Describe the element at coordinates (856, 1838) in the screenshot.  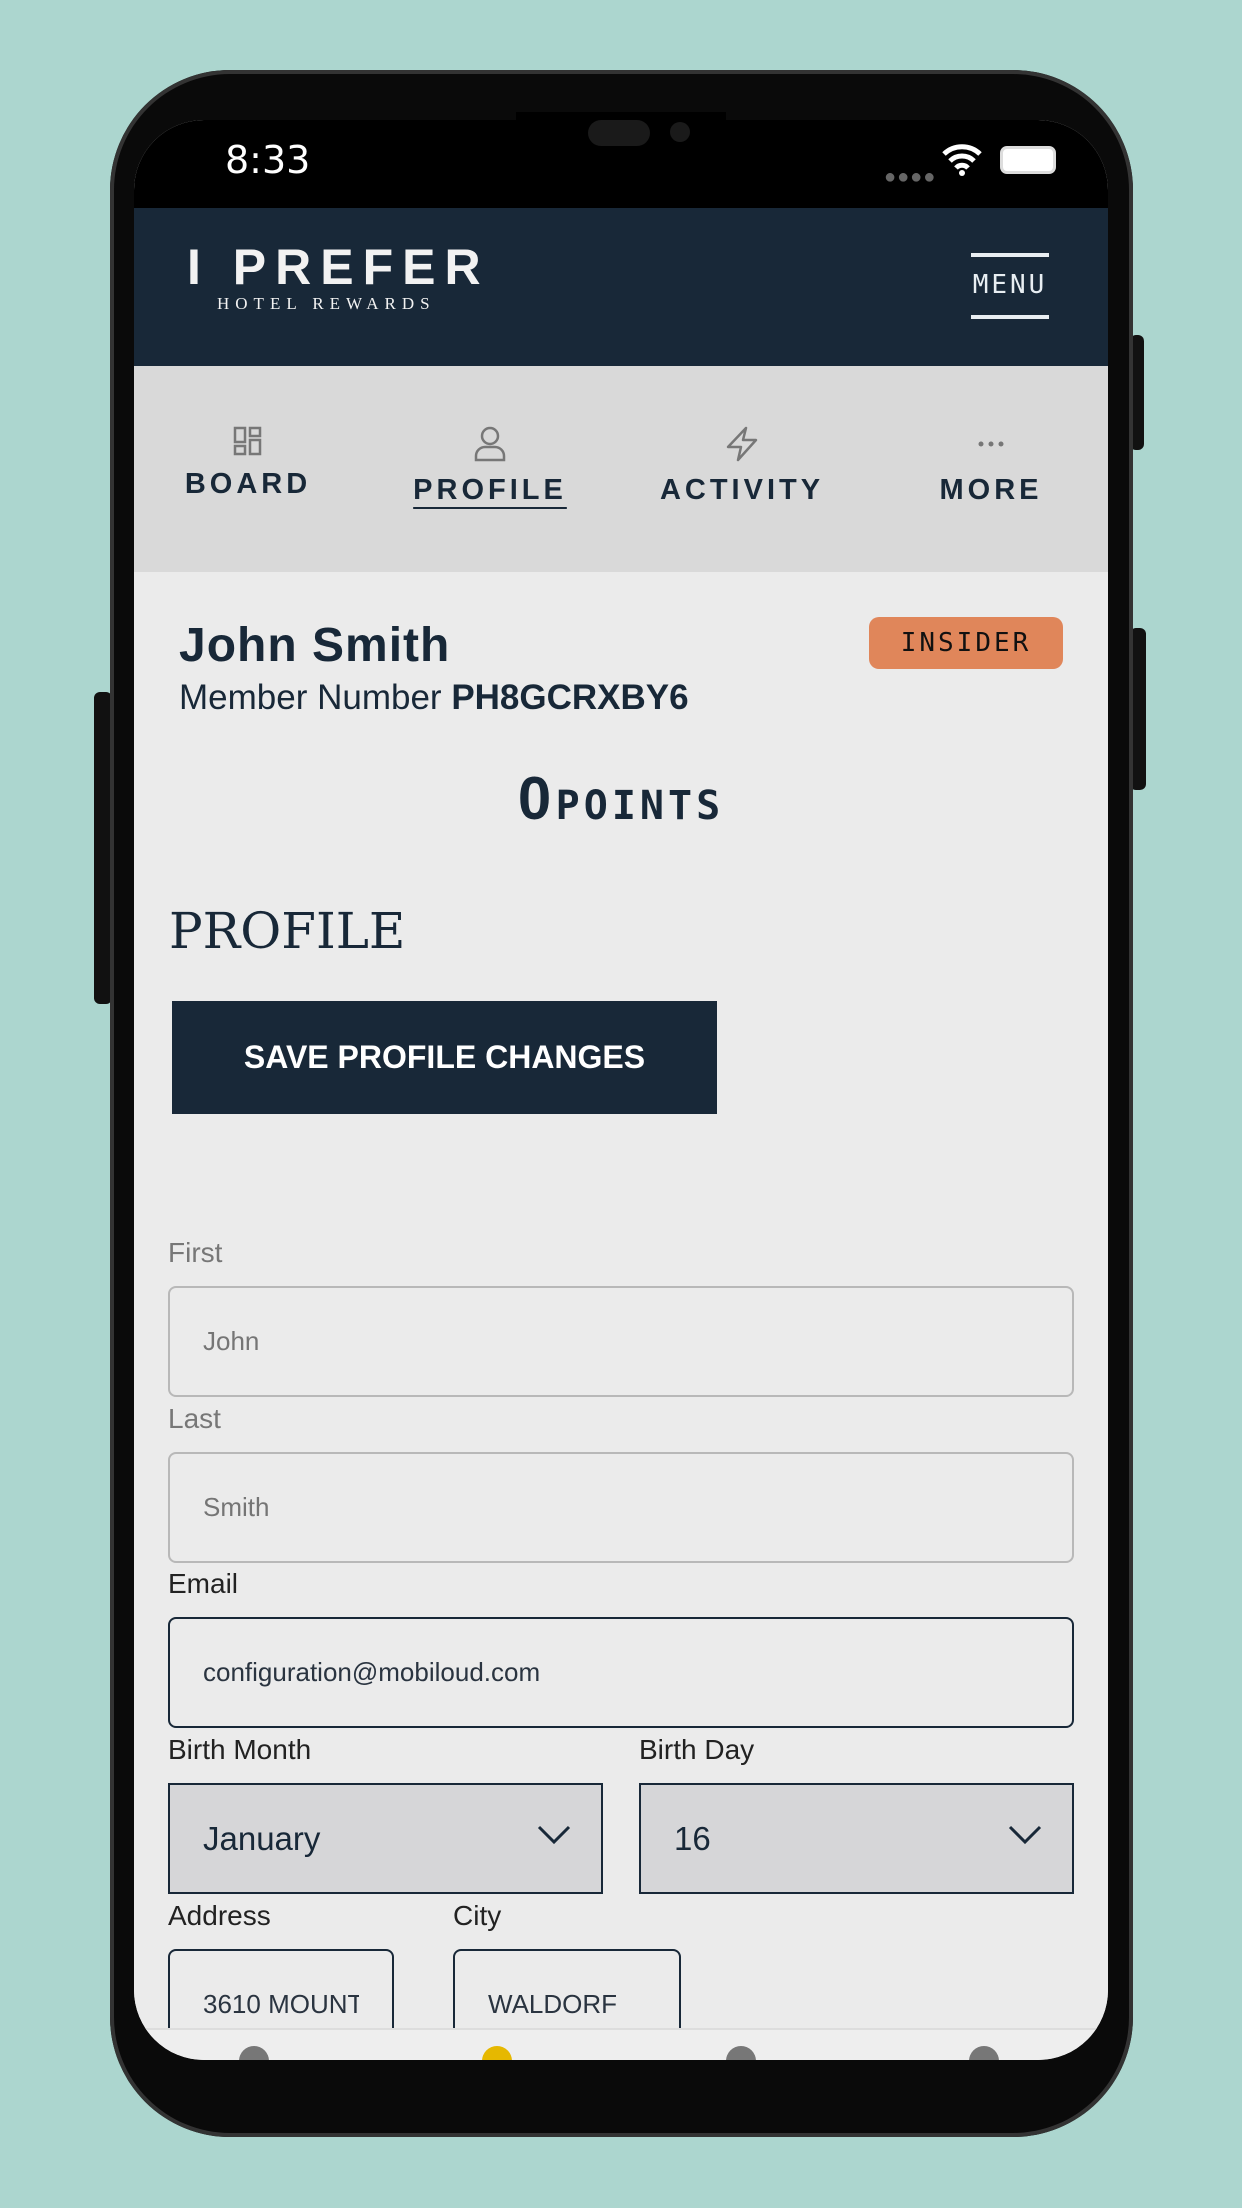
I see `birth-day-select: 16` at that location.